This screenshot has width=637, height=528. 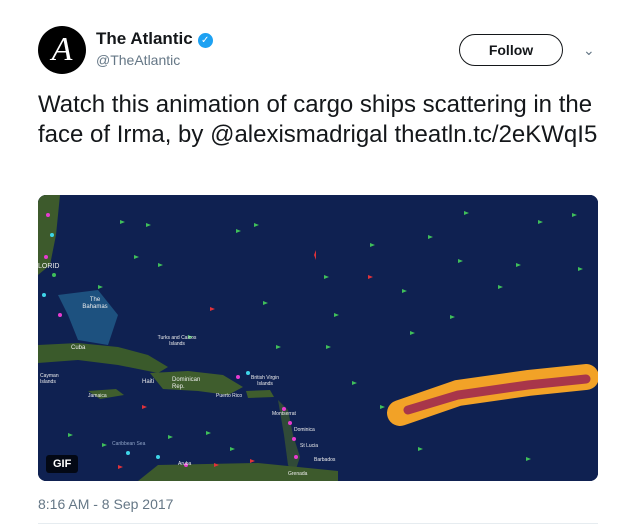 What do you see at coordinates (496, 134) in the screenshot?
I see `tweet-url-link: theatln.tc/2eKWqI5` at bounding box center [496, 134].